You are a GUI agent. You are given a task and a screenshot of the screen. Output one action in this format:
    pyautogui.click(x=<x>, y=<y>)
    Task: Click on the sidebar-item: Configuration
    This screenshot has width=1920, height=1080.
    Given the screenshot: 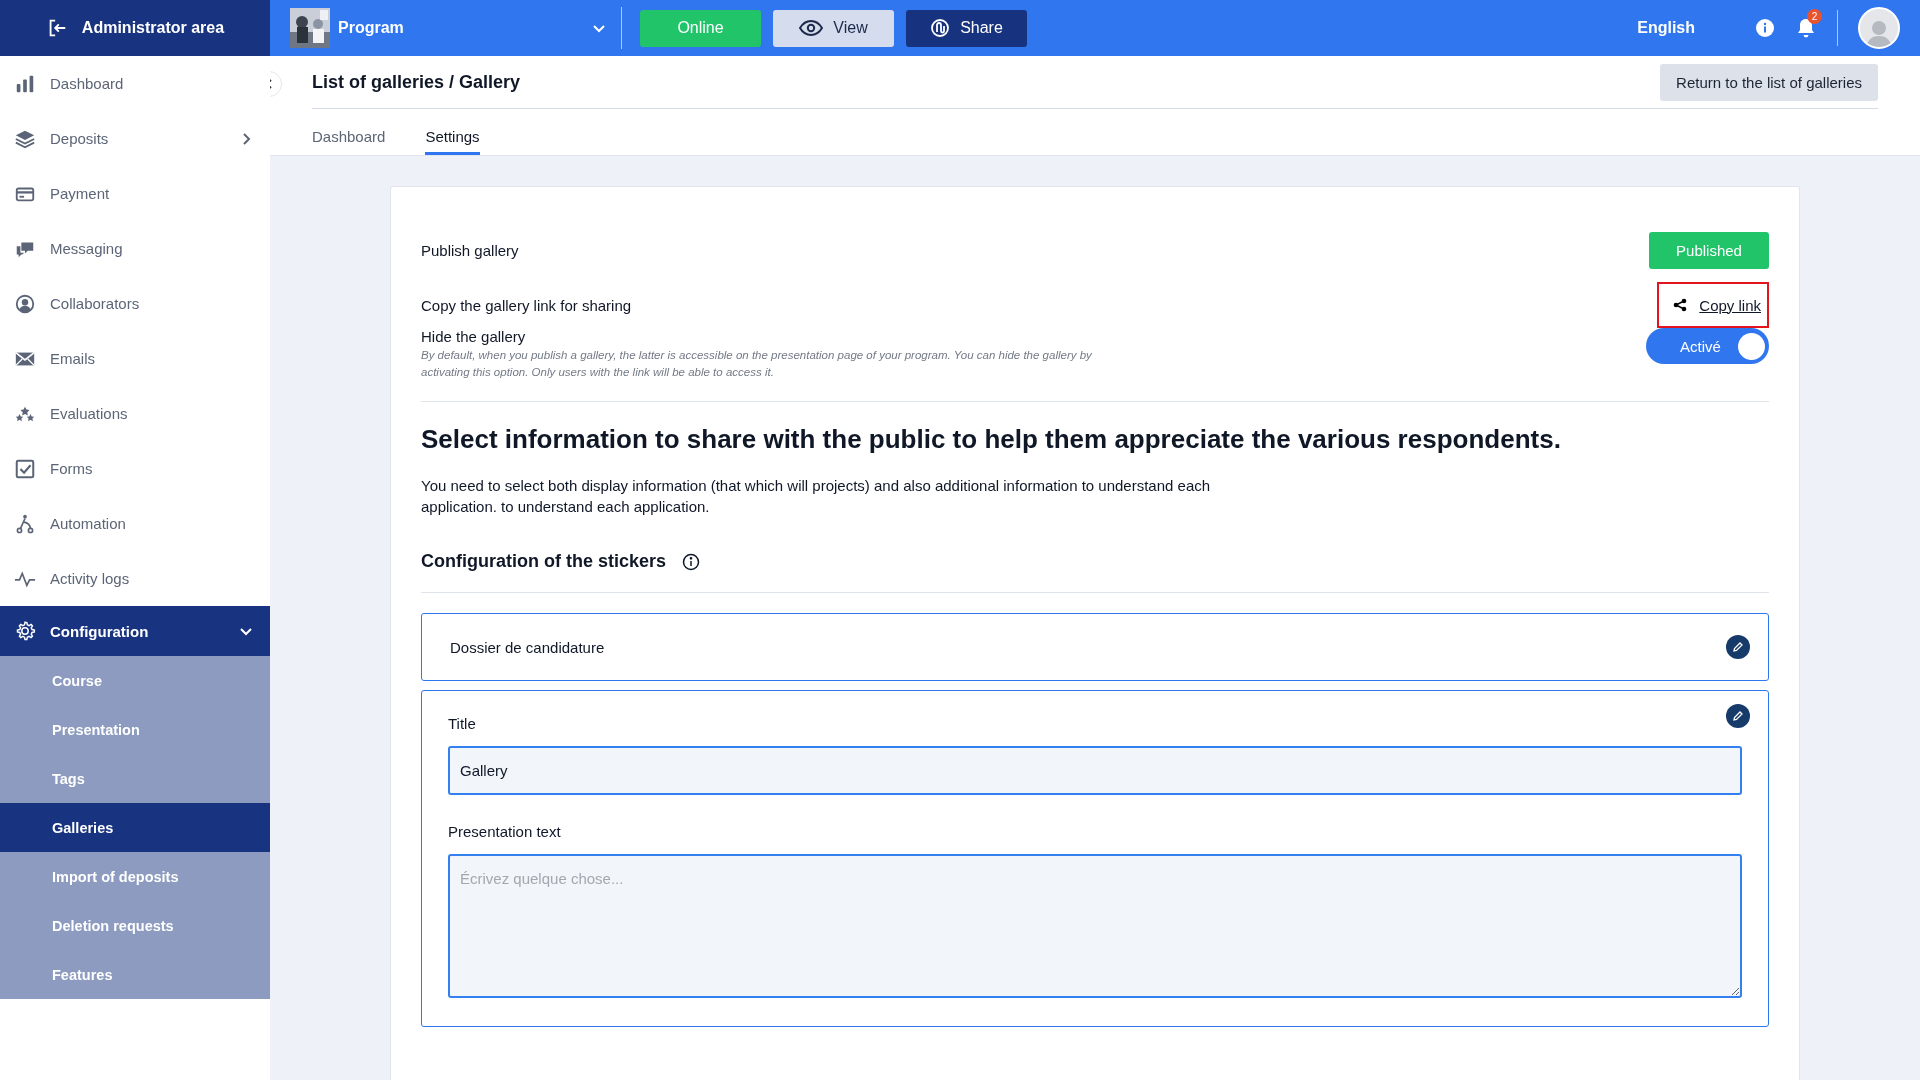 What is the action you would take?
    pyautogui.click(x=135, y=631)
    